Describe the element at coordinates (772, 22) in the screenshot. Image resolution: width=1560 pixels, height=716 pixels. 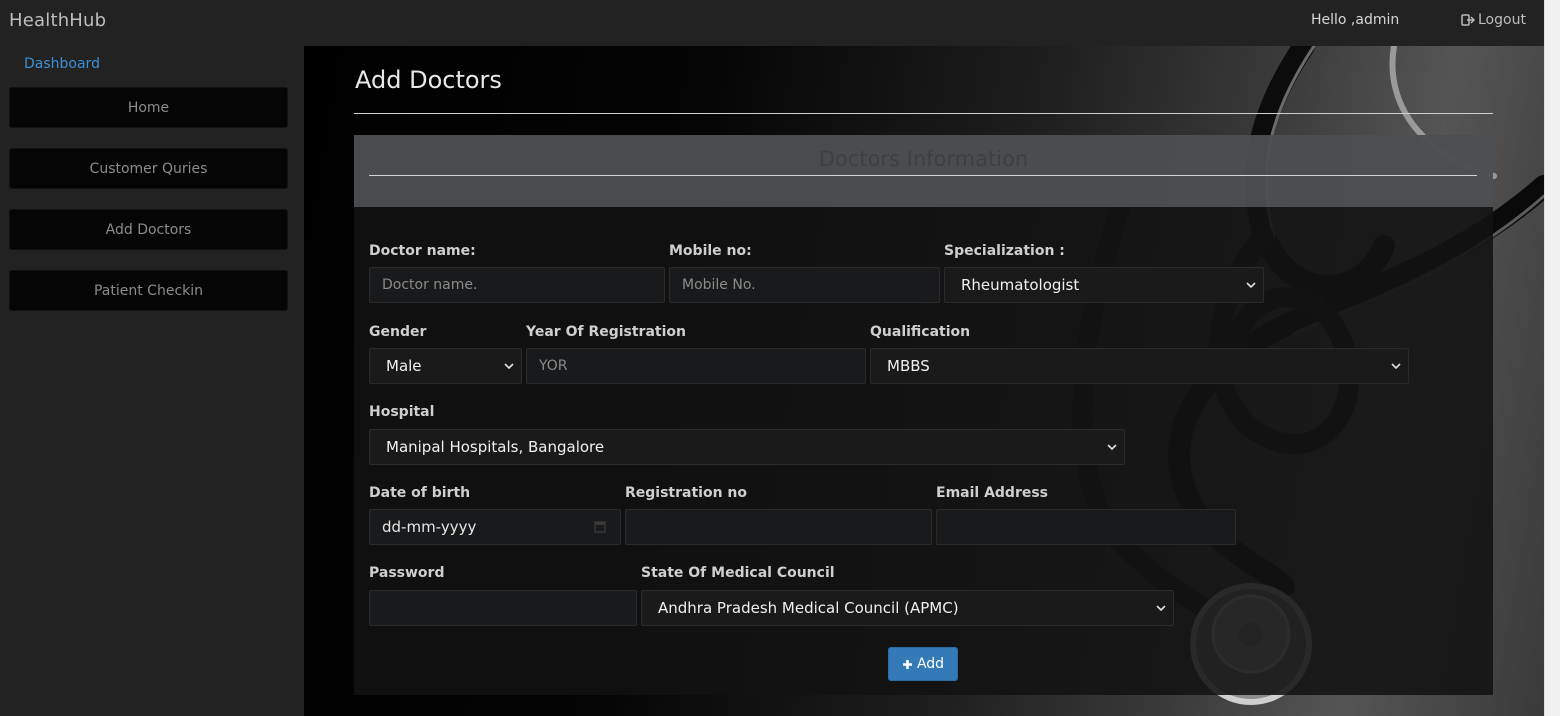
I see `top-navbar: HealthHub Hello ,admin Logout` at that location.